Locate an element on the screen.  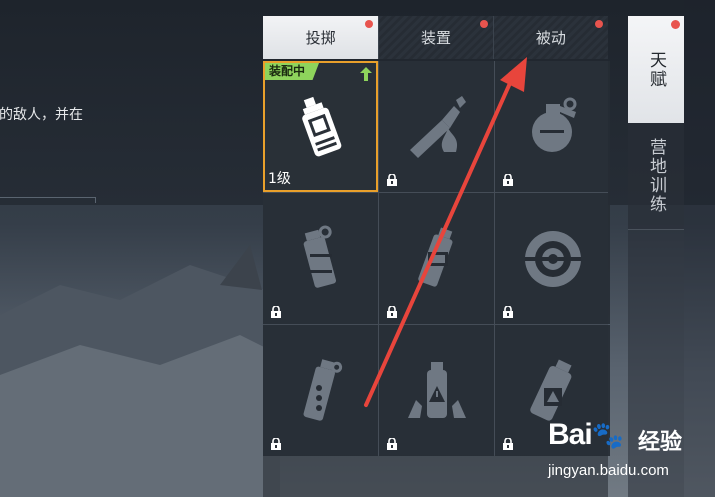
watermark-logo: Bai🐾 is located at coordinates (586, 435).